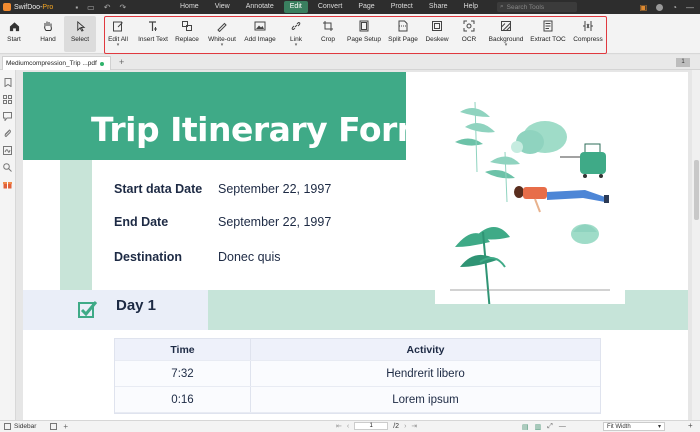 Image resolution: width=700 pixels, height=432 pixels. I want to click on prev-page-icon: ‹, so click(348, 426).